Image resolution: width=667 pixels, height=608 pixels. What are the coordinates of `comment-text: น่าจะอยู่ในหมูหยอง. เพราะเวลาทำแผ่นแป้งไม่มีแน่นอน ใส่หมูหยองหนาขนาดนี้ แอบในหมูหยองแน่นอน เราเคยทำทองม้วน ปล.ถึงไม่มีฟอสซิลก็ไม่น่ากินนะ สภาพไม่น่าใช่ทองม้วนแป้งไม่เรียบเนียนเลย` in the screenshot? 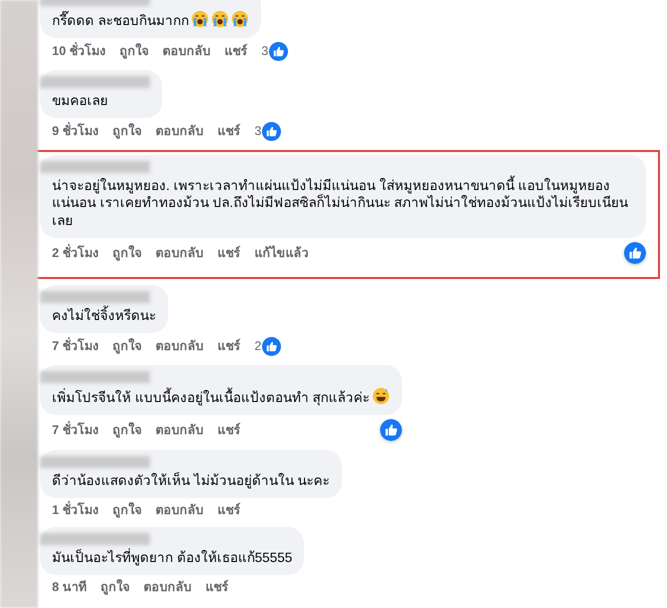 It's located at (341, 203).